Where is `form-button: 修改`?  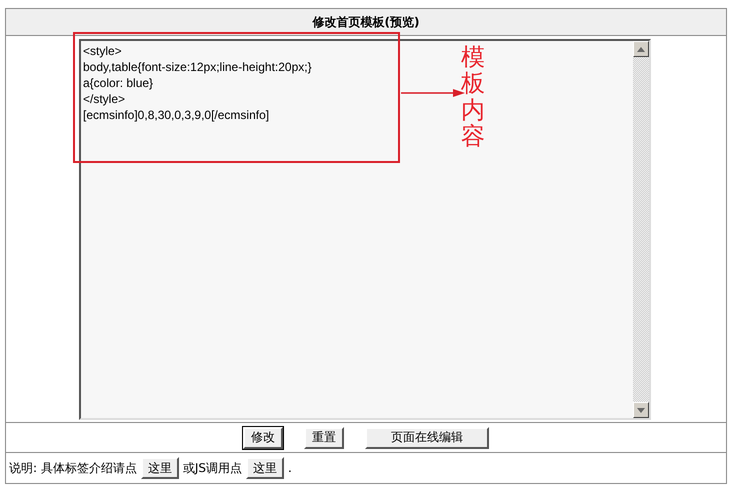 form-button: 修改 is located at coordinates (263, 437).